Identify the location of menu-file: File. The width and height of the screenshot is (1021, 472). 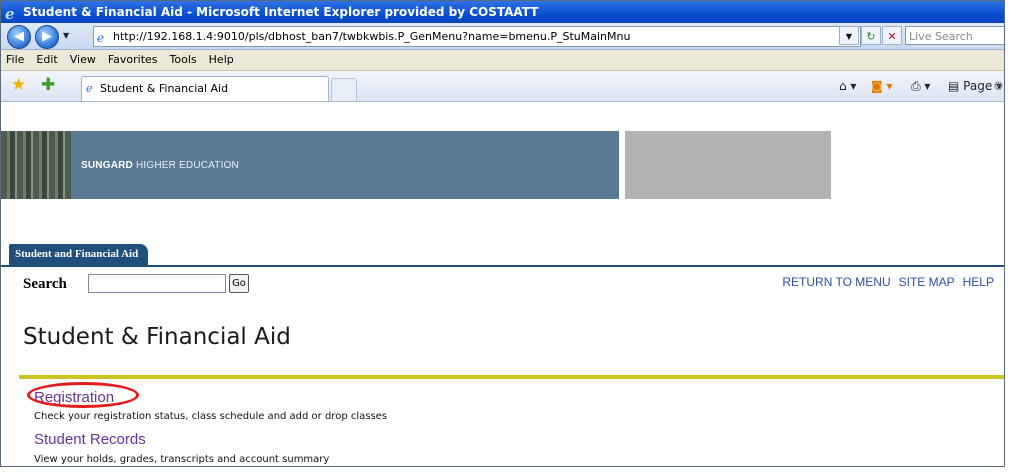
(15, 59).